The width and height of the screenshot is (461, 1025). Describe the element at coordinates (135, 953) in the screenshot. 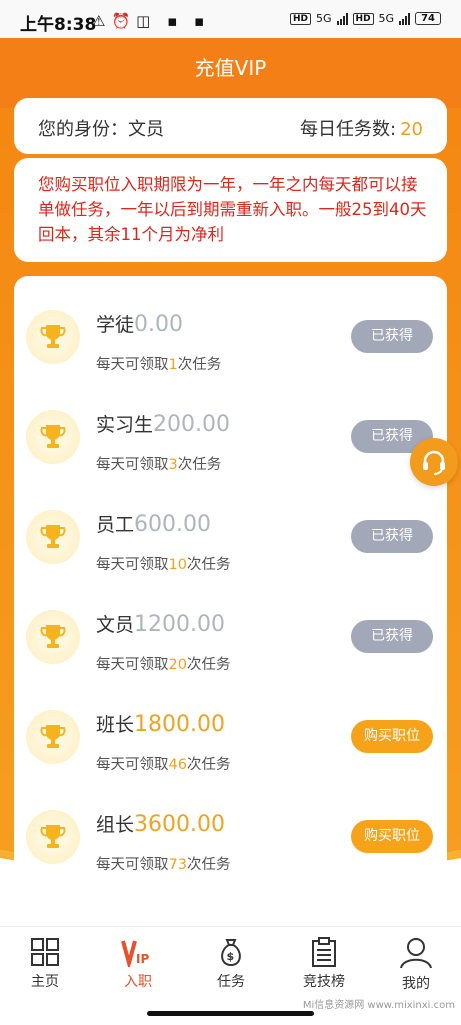

I see `vip-icon: IP` at that location.